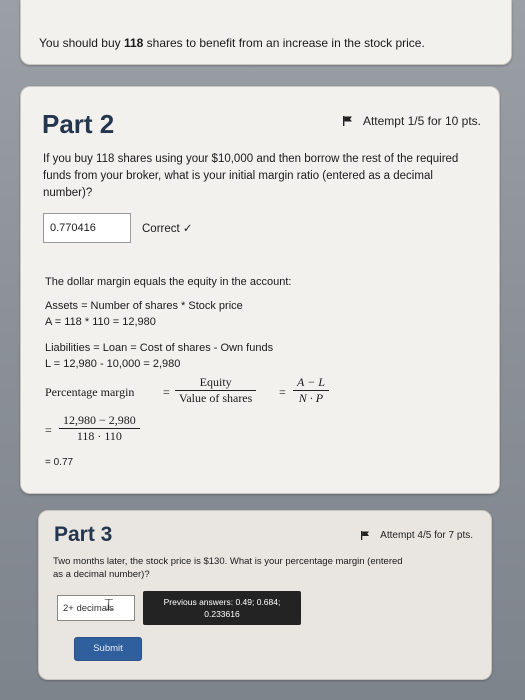 This screenshot has width=525, height=700. What do you see at coordinates (222, 602) in the screenshot?
I see `previous-answers-label: Previous answers: 0.49; 0.684;` at bounding box center [222, 602].